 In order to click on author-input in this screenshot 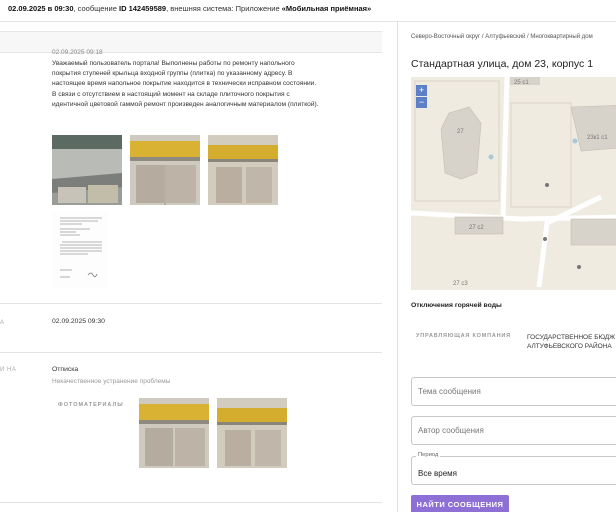, I will do `click(514, 430)`.